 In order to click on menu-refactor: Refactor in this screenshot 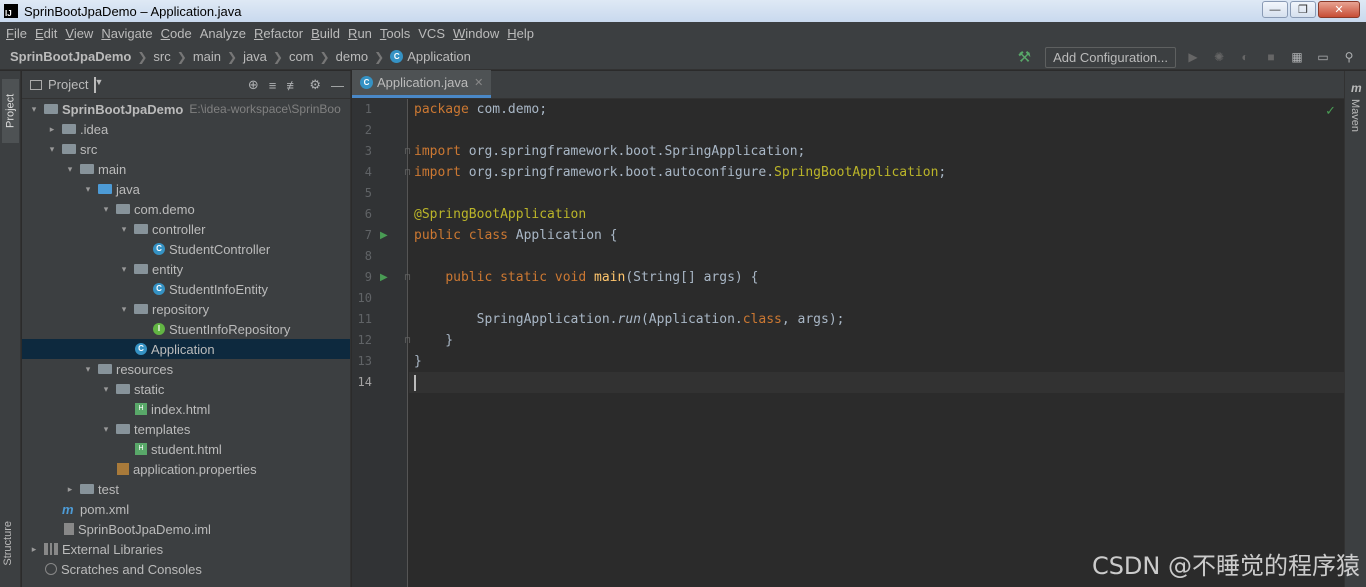, I will do `click(280, 33)`.